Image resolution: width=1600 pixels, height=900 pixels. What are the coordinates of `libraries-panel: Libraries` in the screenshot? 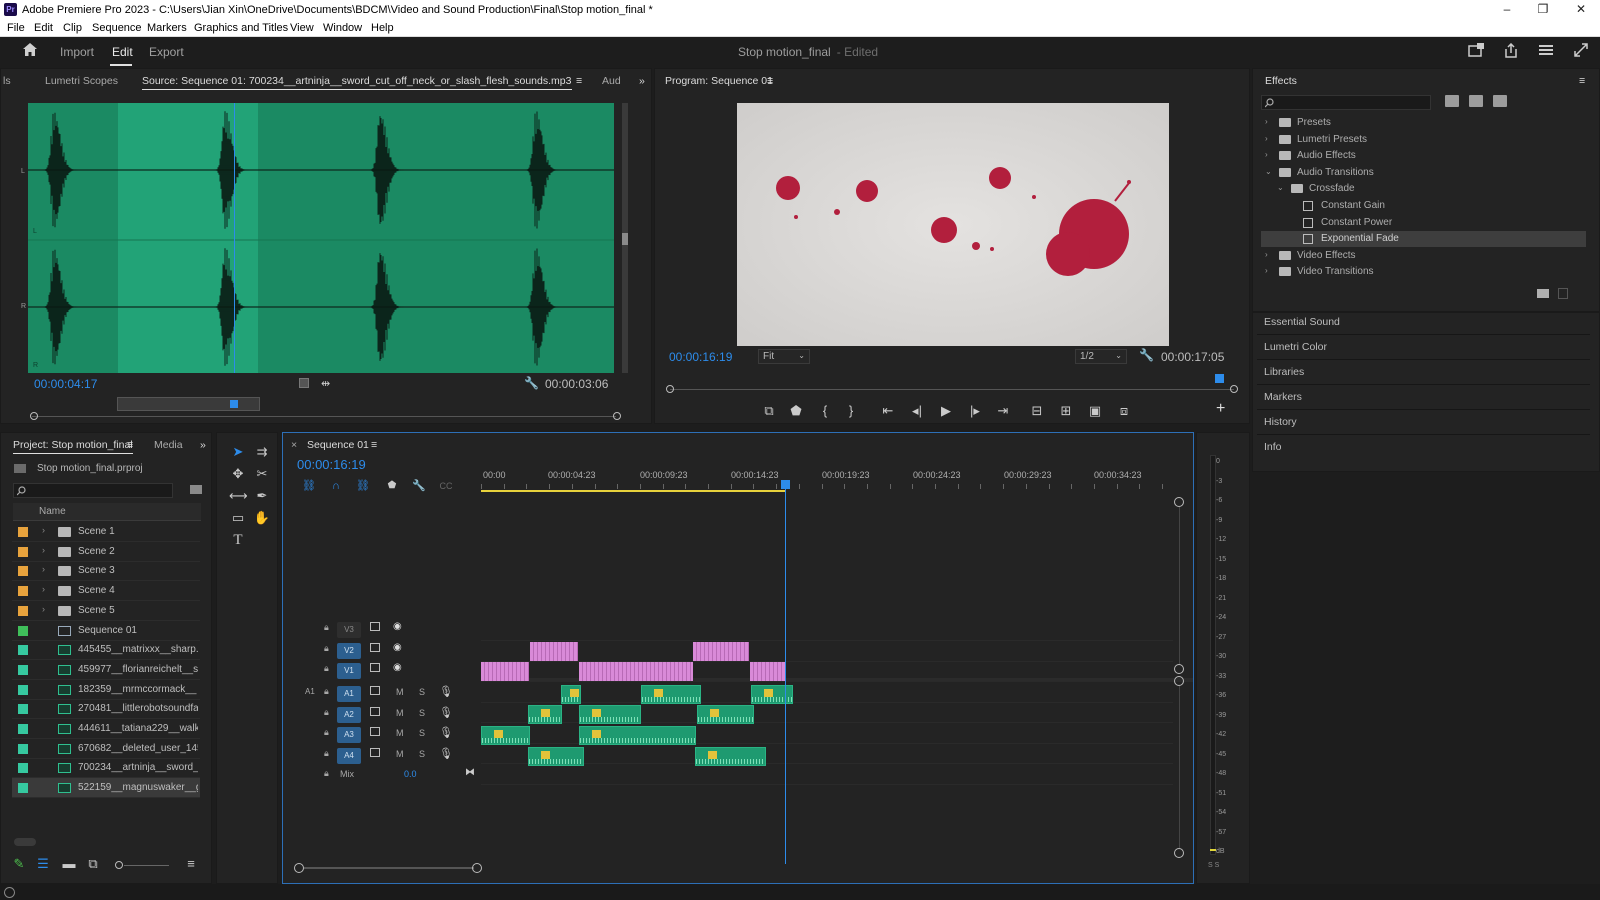 It's located at (1284, 372).